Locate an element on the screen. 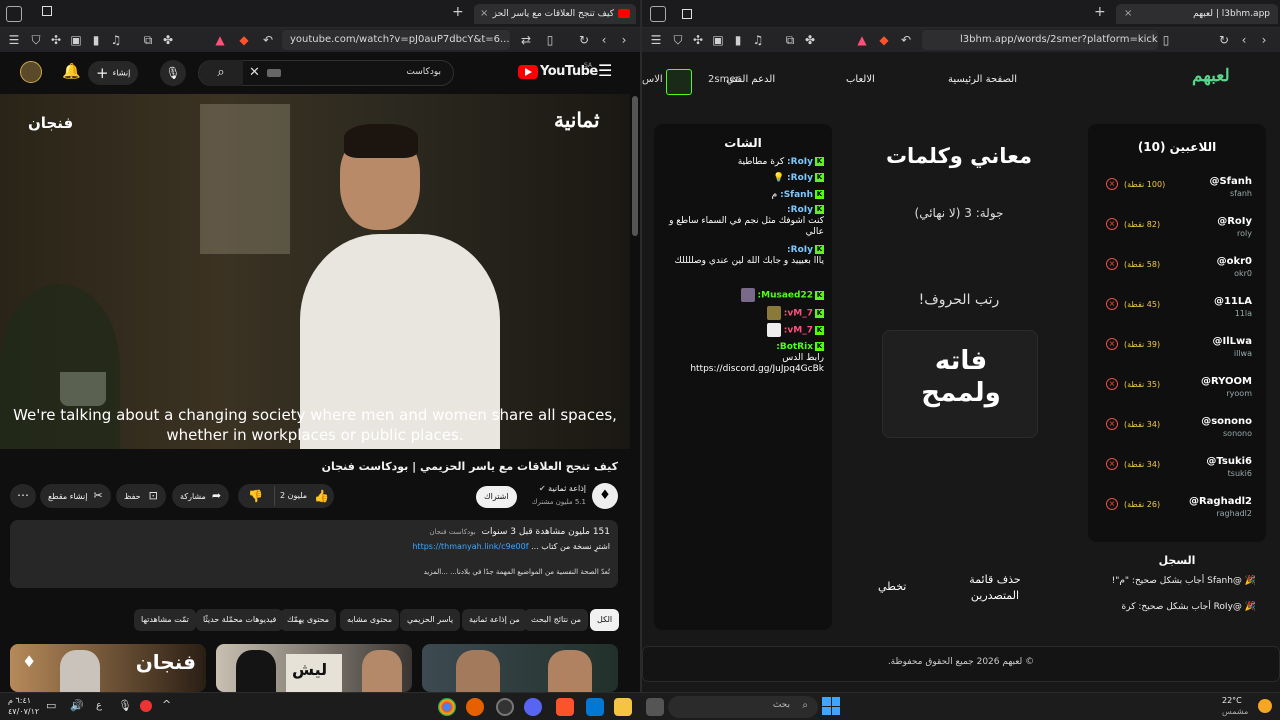 Image resolution: width=1280 pixels, height=720 pixels. puzzle-icon: ✣ is located at coordinates (56, 40).